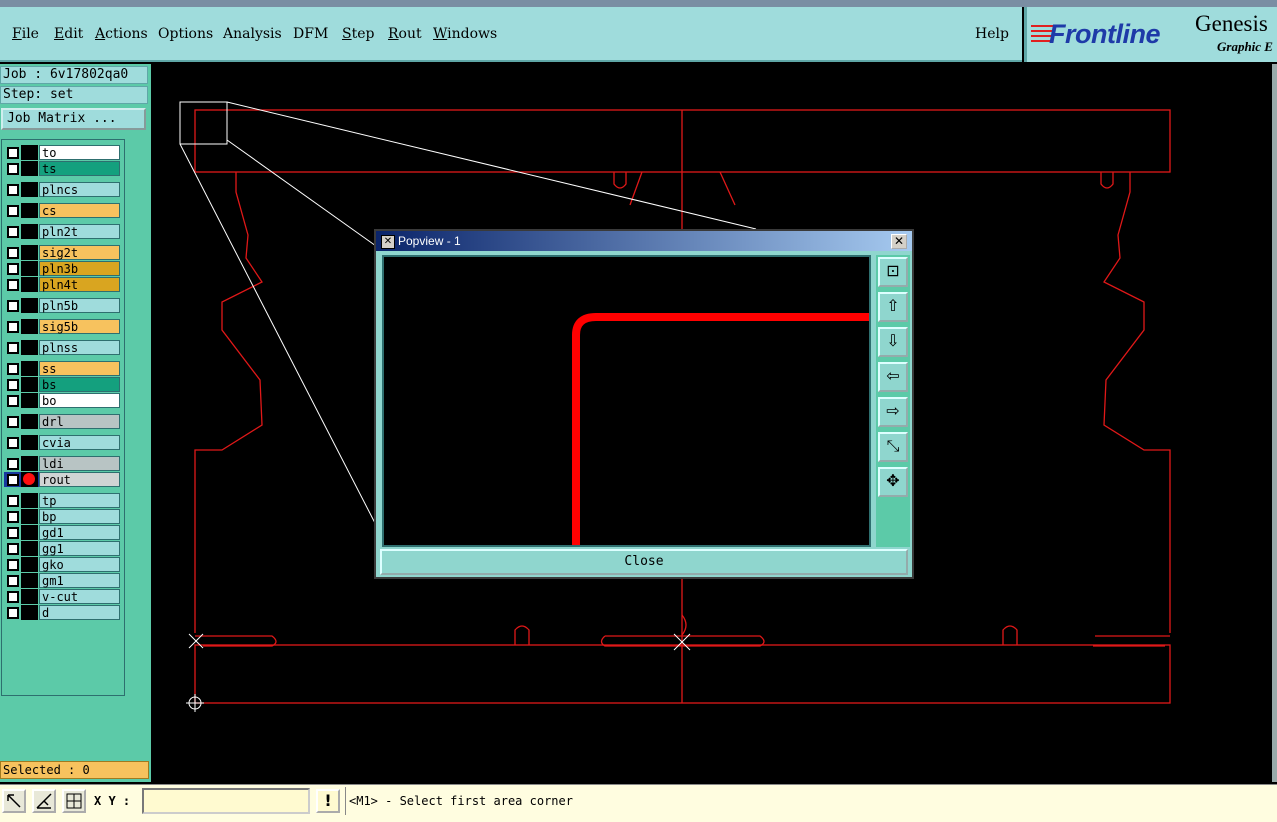 The width and height of the screenshot is (1277, 822). I want to click on pan-up-icon: ⇧, so click(893, 307).